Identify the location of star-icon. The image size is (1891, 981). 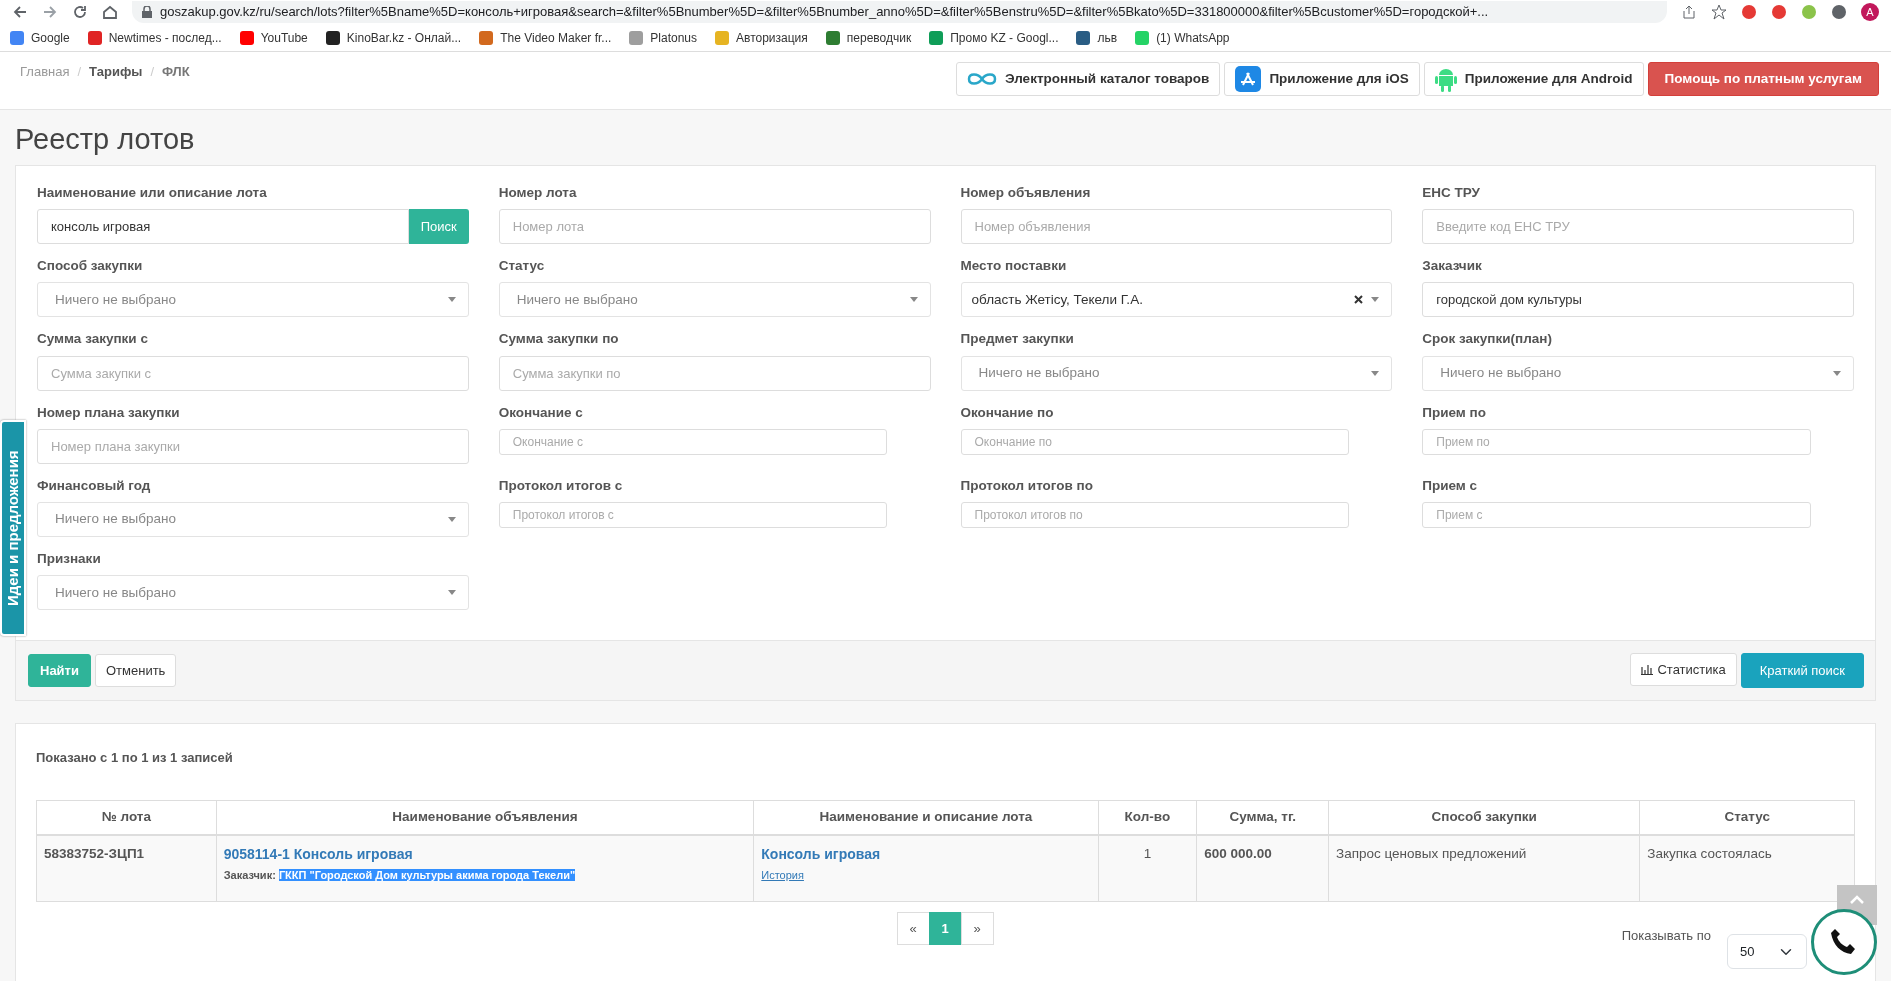
(1719, 12).